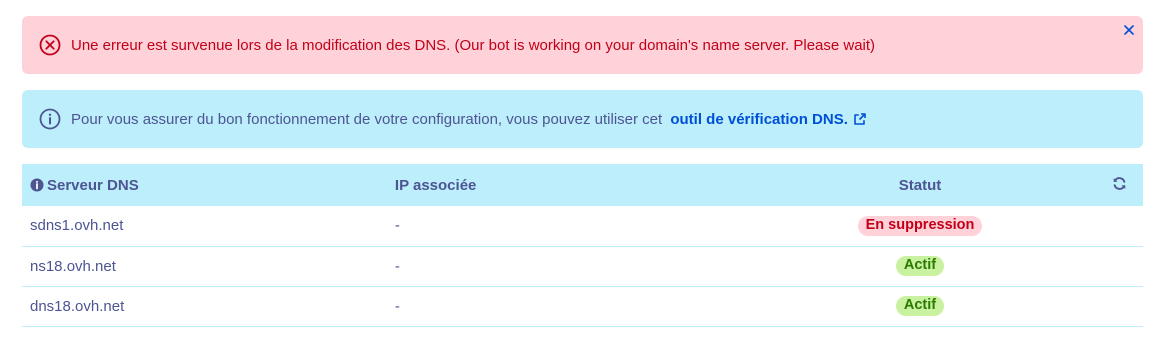 The width and height of the screenshot is (1157, 364). I want to click on server-cell: sdns1.ovh.net, so click(77, 226).